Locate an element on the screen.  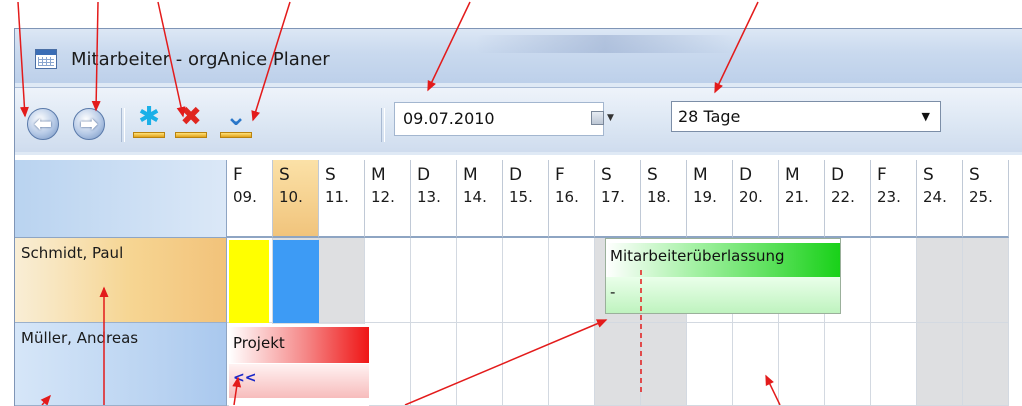
appointment-title: Mitarbeiterüberlassung is located at coordinates (697, 256).